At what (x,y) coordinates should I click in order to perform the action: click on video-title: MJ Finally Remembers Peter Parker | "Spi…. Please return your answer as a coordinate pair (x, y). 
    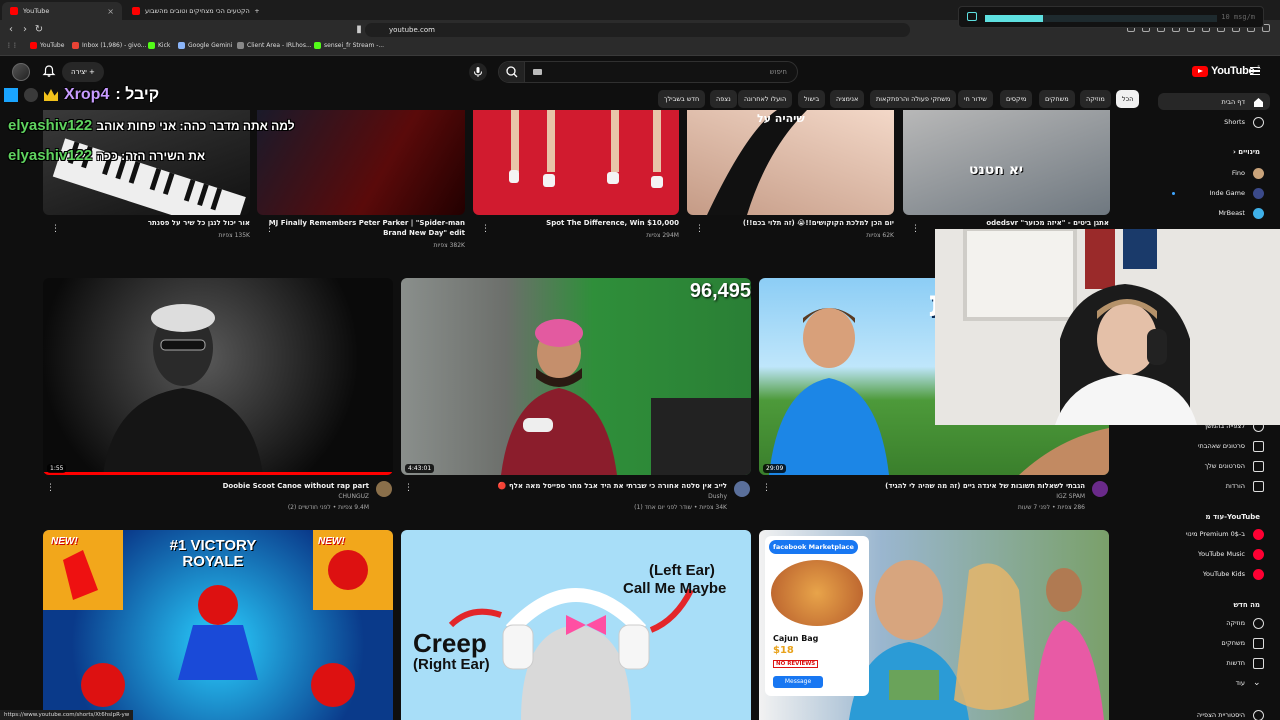
    Looking at the image, I should click on (367, 223).